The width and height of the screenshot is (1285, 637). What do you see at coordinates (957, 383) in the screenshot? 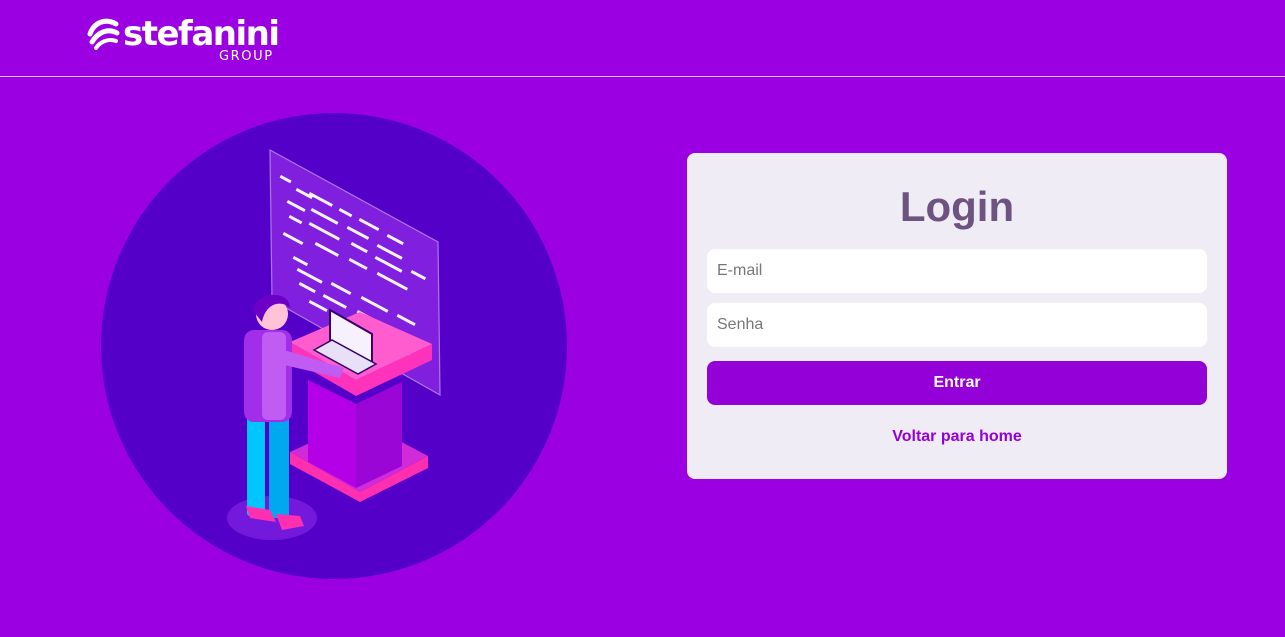
I see `login-submit-button: Entrar` at bounding box center [957, 383].